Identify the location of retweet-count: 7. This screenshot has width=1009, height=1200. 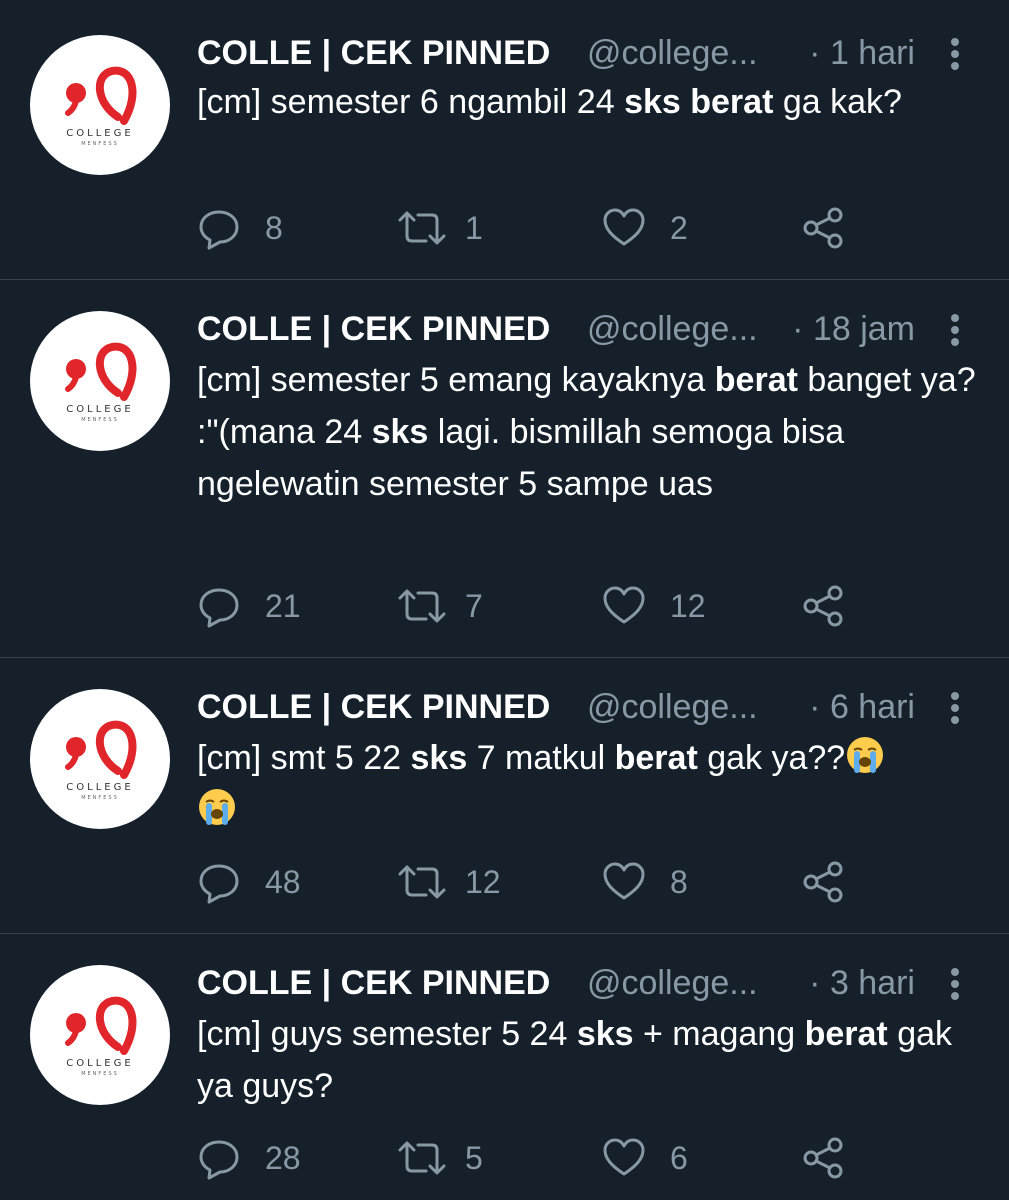
(474, 606).